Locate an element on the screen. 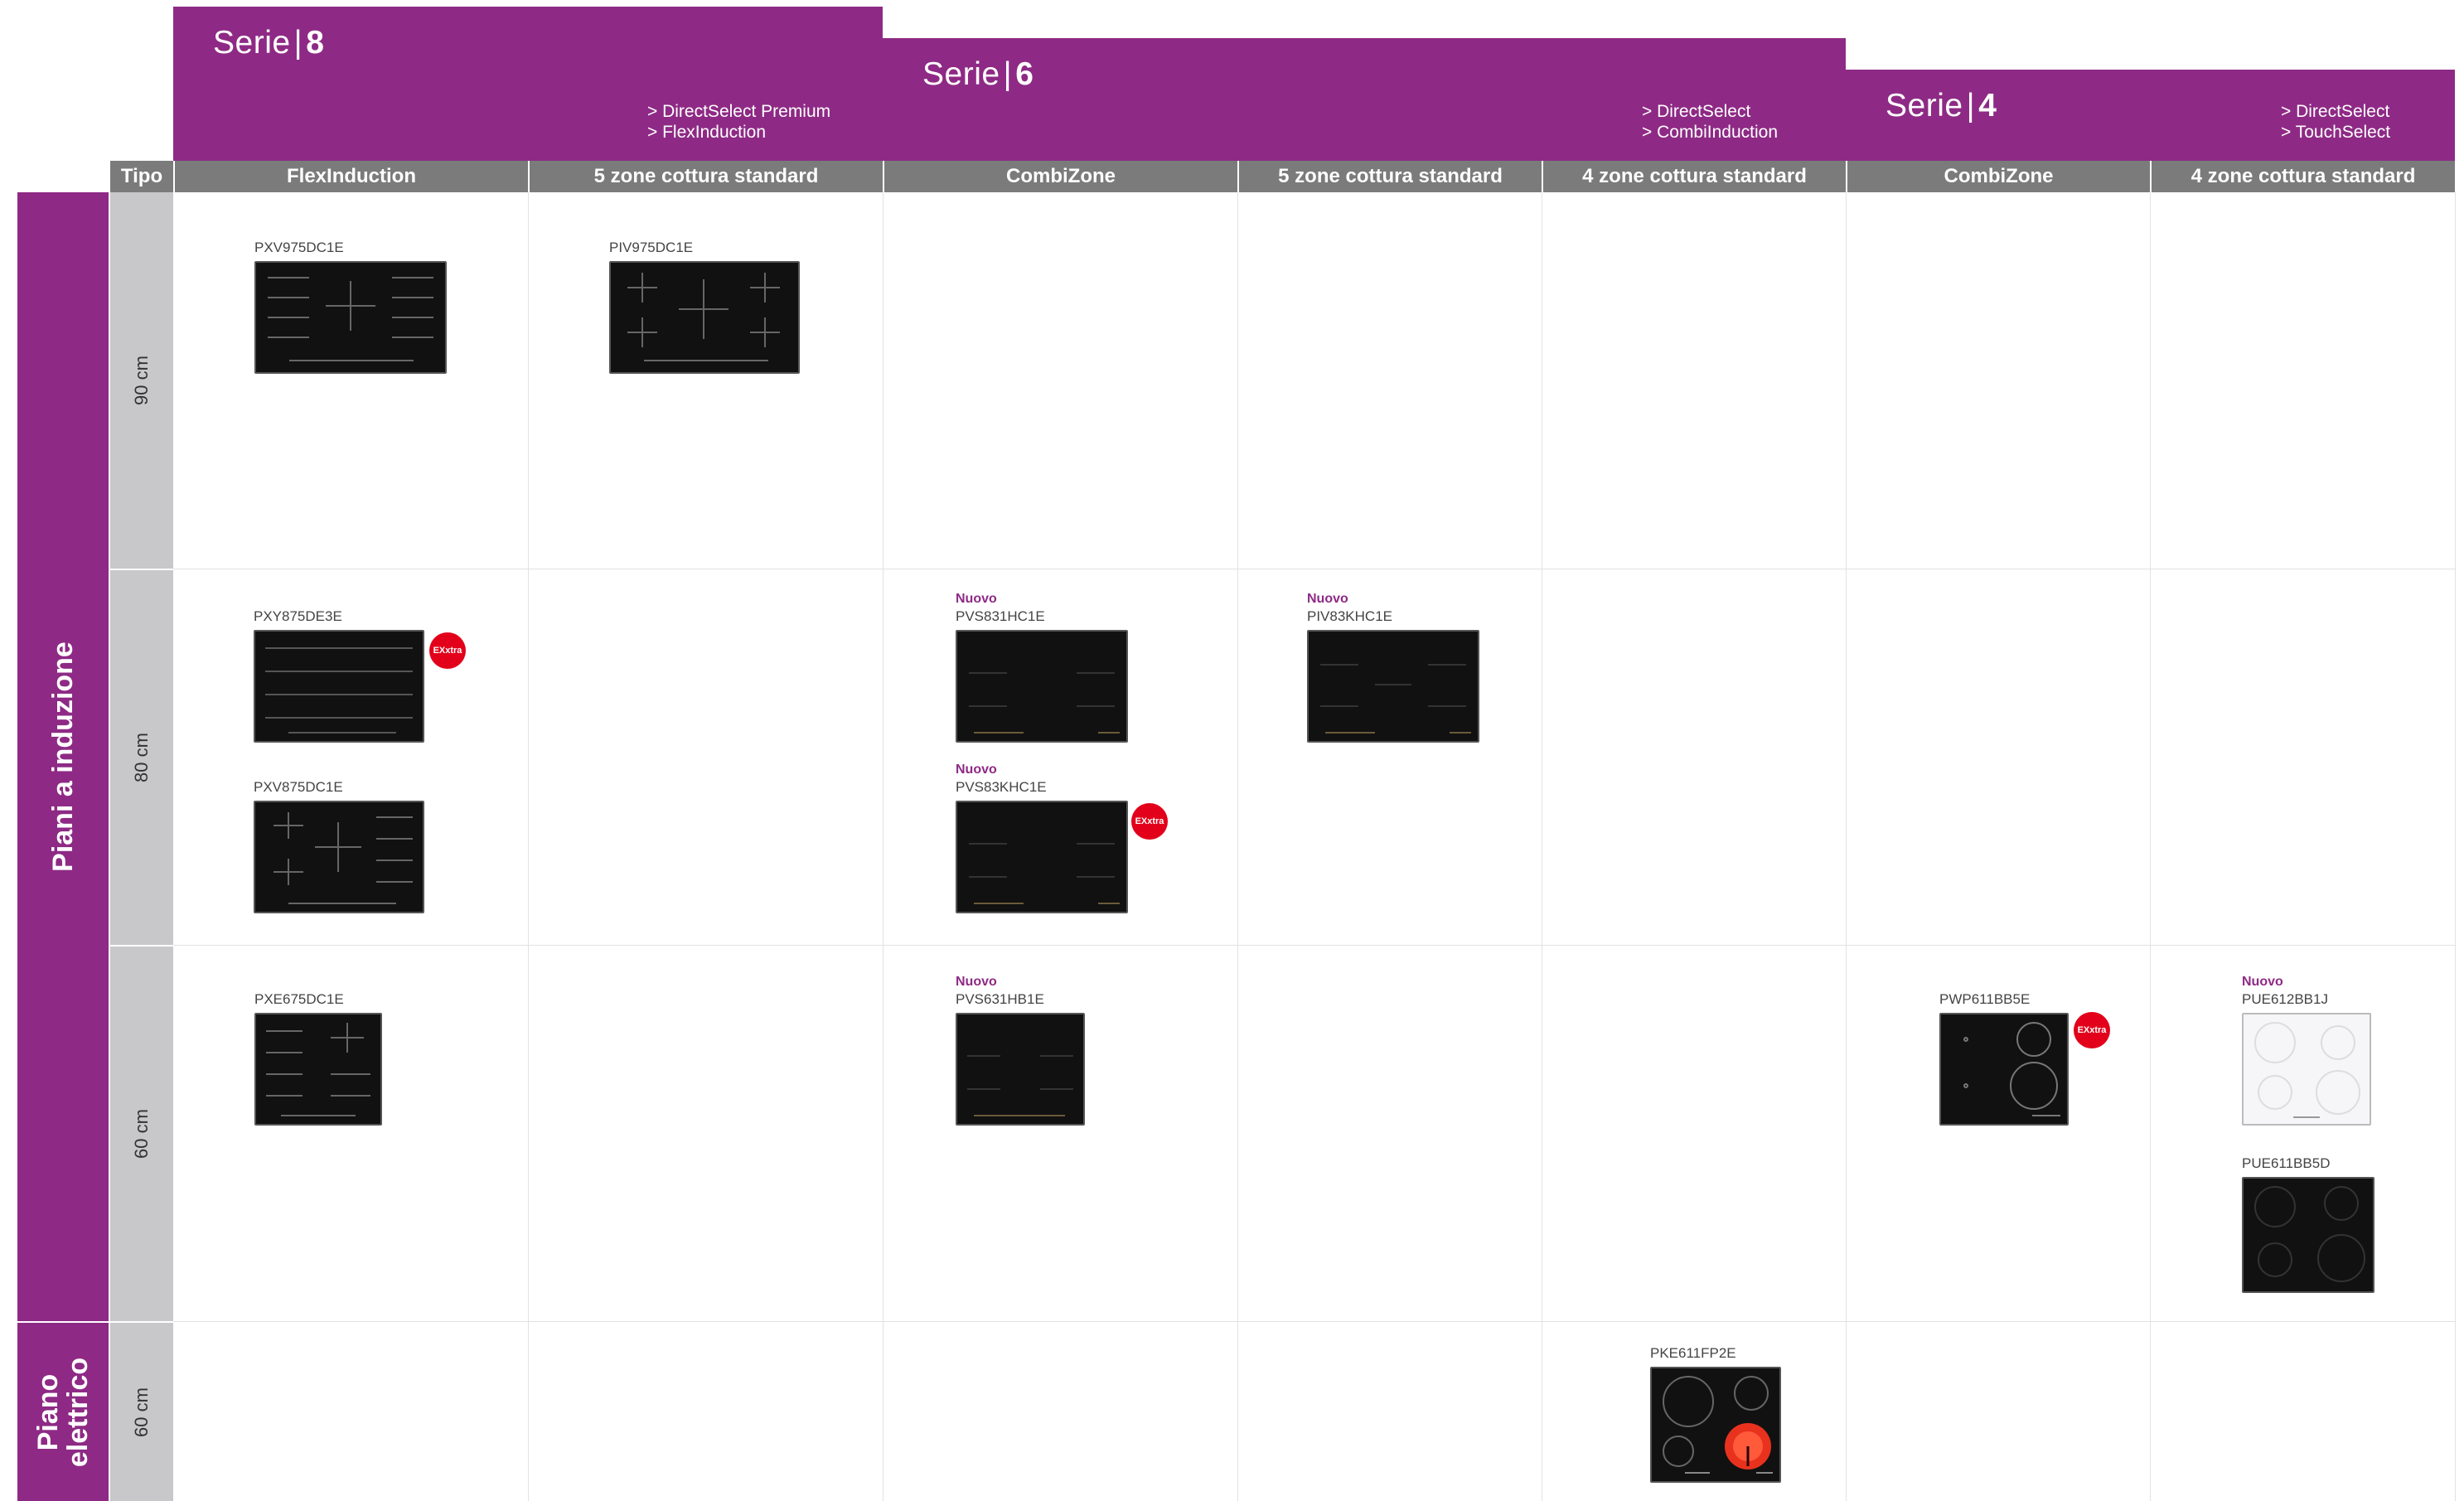 The image size is (2464, 1501). tipo-label: Tipo is located at coordinates (141, 176).